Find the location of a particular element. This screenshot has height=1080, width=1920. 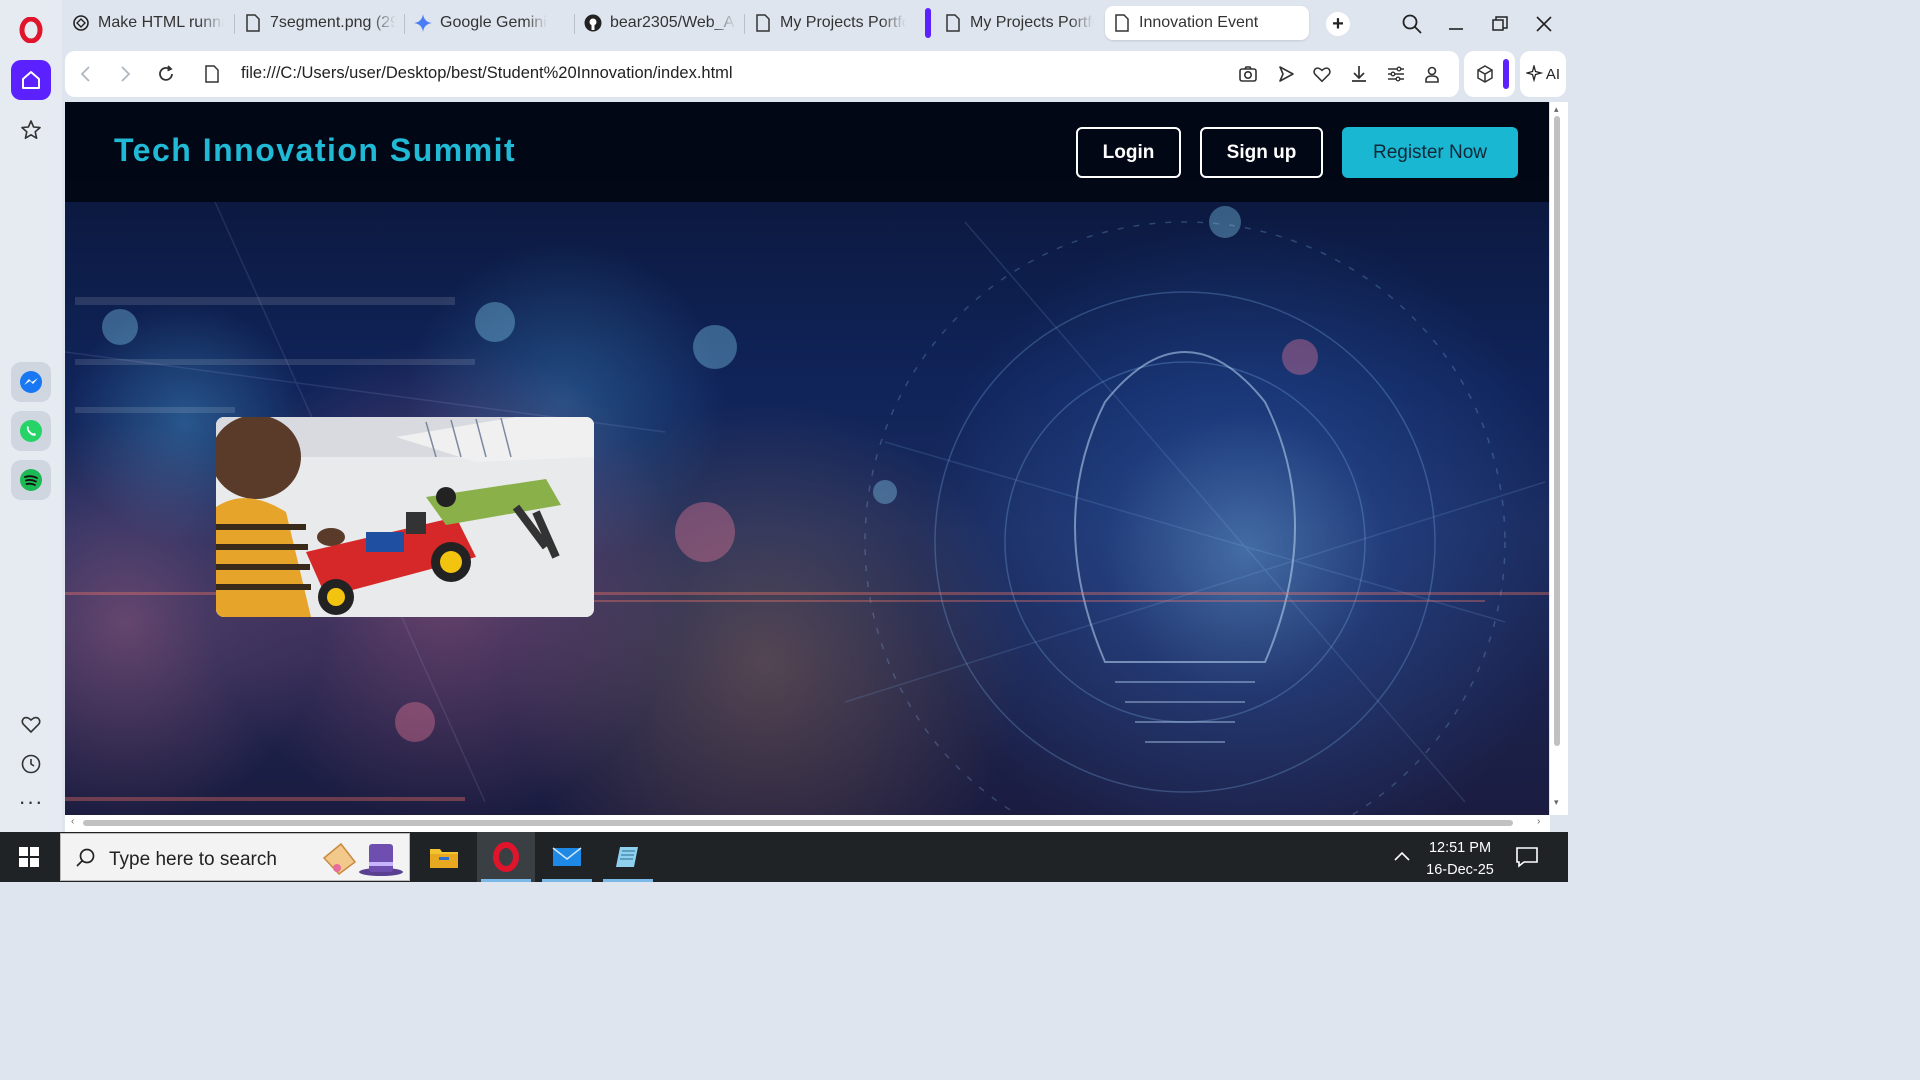

opera-taskbar-icon is located at coordinates (506, 857).